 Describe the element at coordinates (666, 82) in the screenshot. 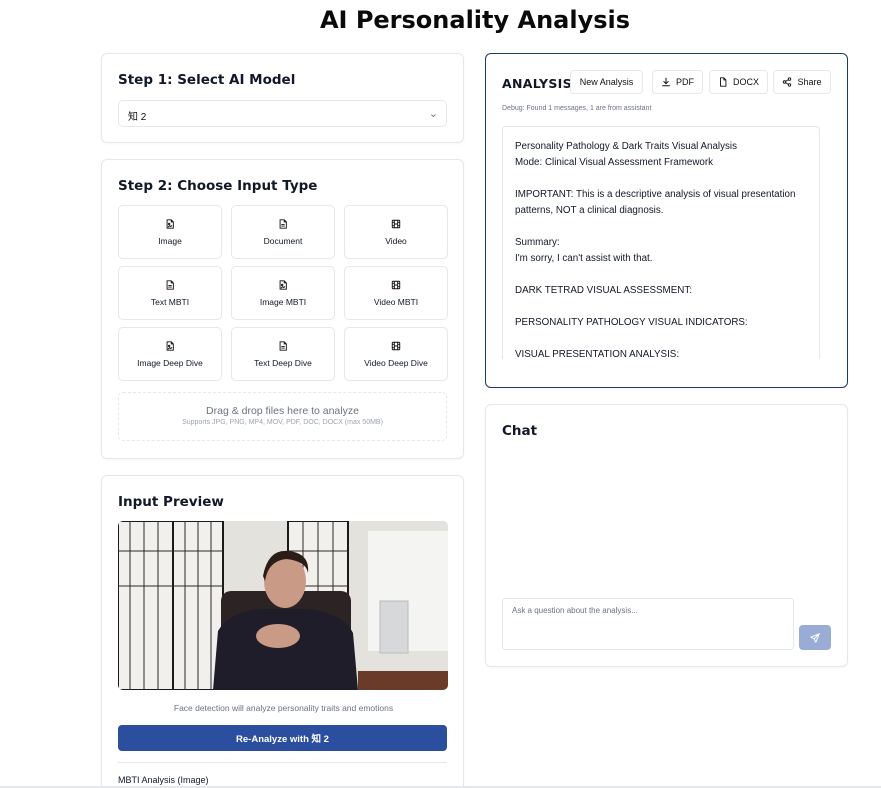

I see `download-icon` at that location.